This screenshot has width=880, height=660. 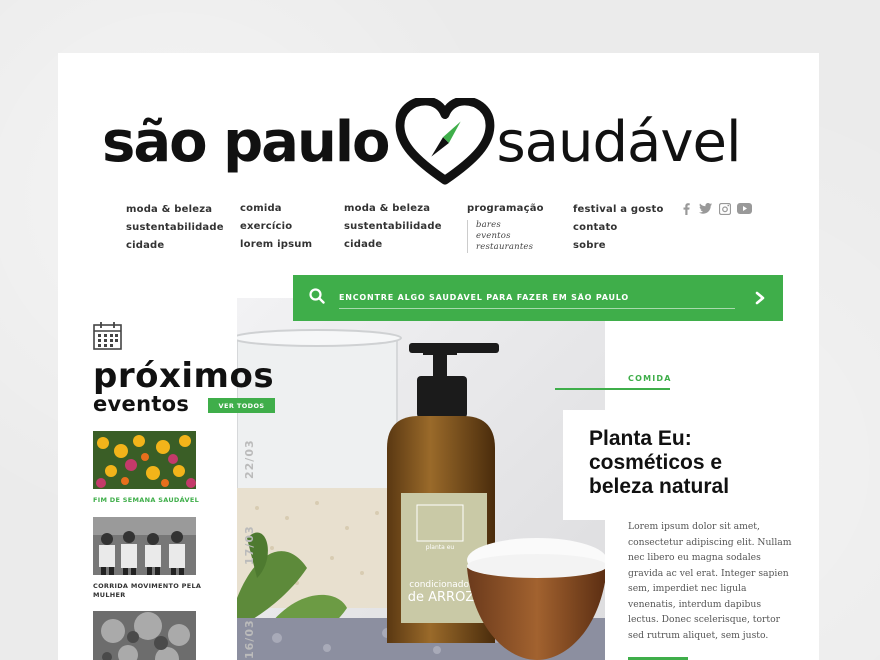 What do you see at coordinates (659, 486) in the screenshot?
I see `article-title-line-3: beleza natural` at bounding box center [659, 486].